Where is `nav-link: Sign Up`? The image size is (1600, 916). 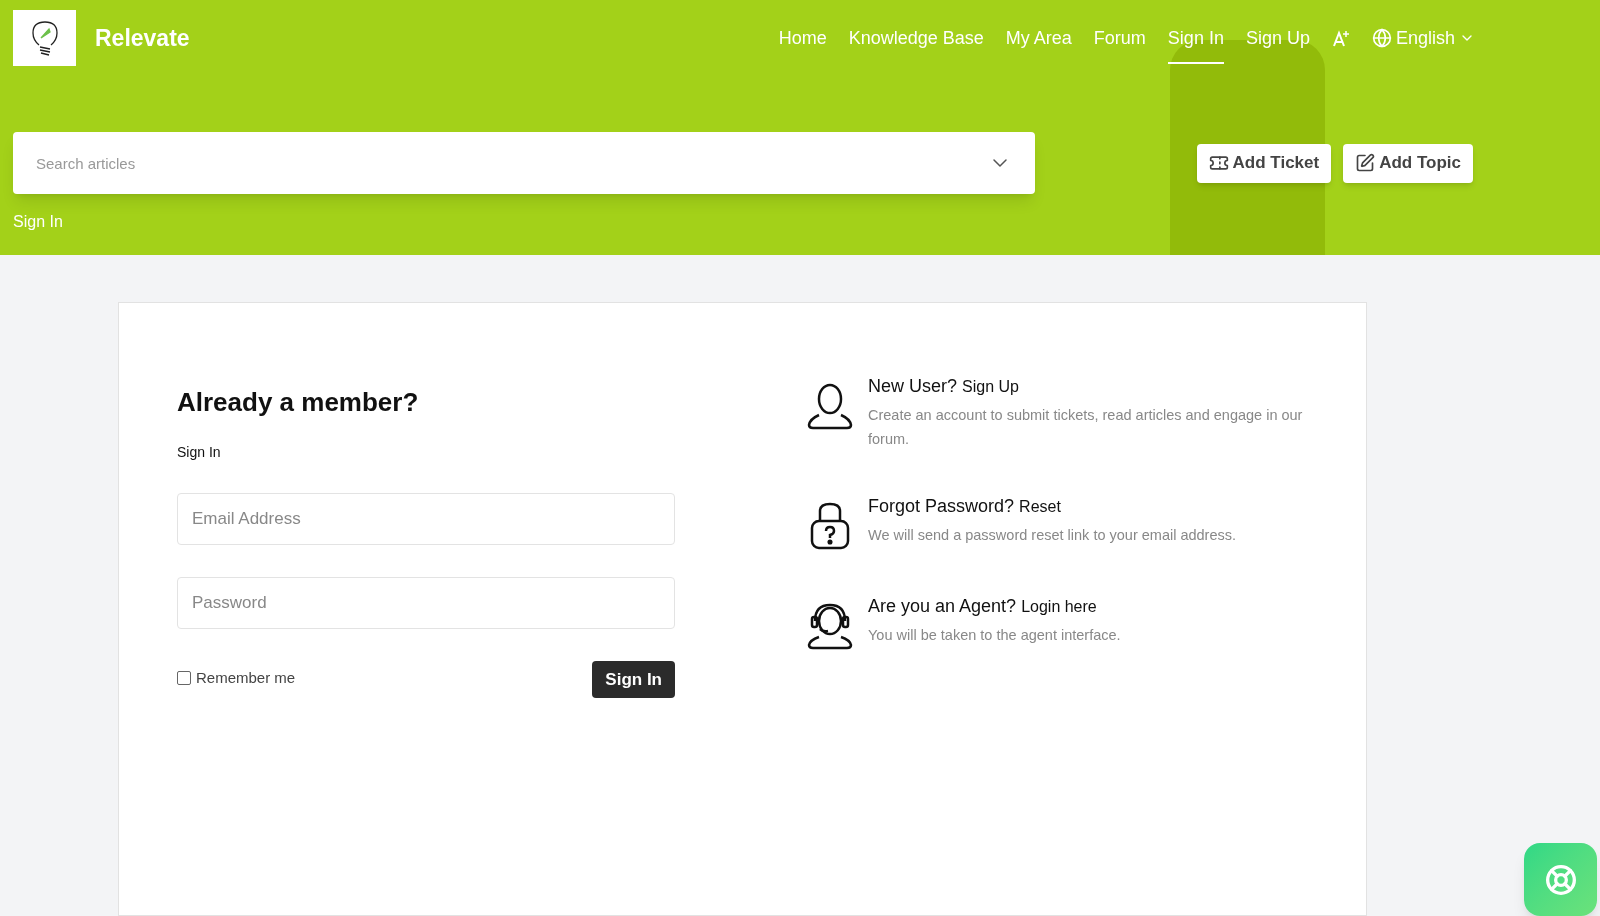 nav-link: Sign Up is located at coordinates (1277, 38).